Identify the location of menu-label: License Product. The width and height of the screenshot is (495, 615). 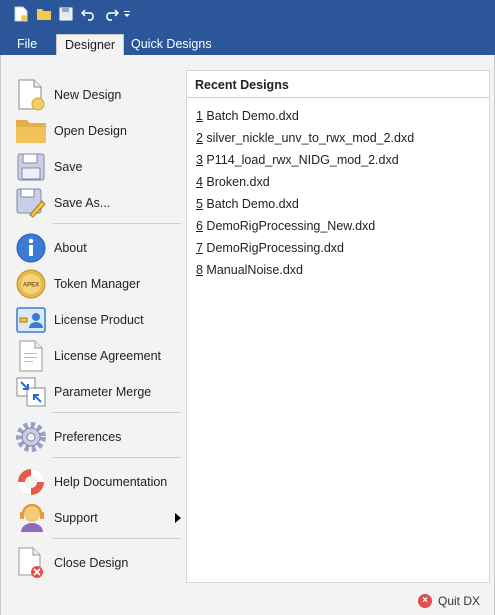
(99, 320).